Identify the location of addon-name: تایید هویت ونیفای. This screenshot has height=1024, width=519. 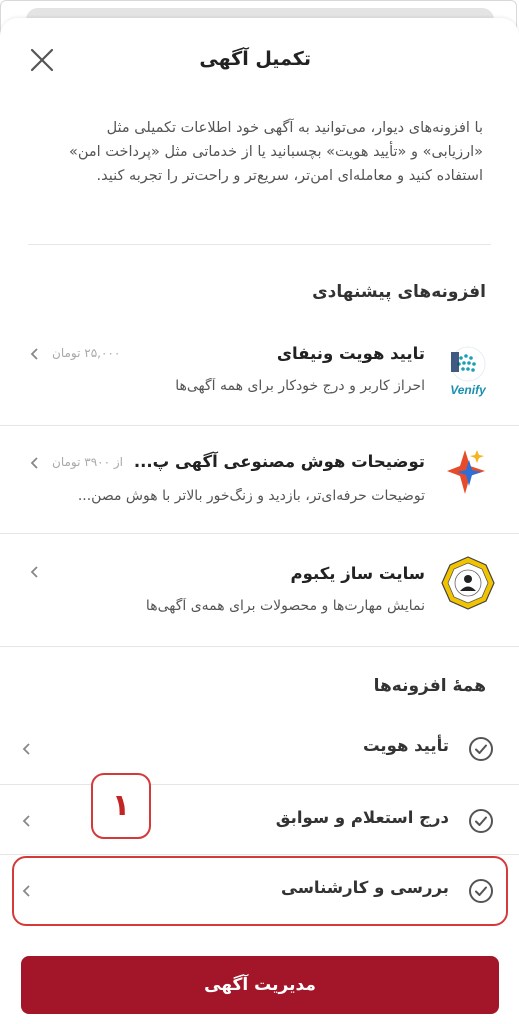
(350, 353).